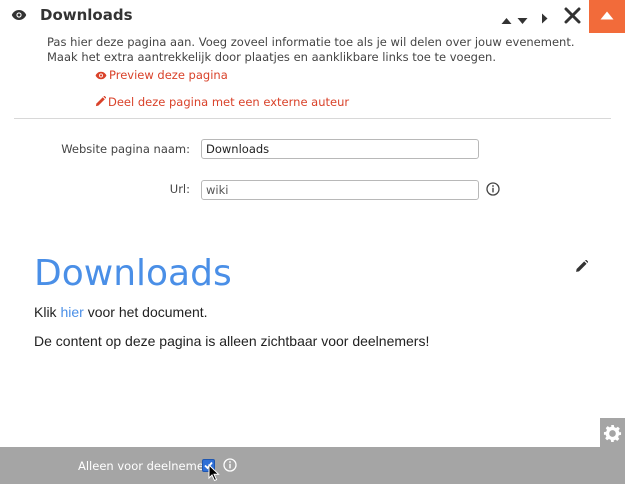 The image size is (625, 487). I want to click on document-link: hier, so click(71, 312).